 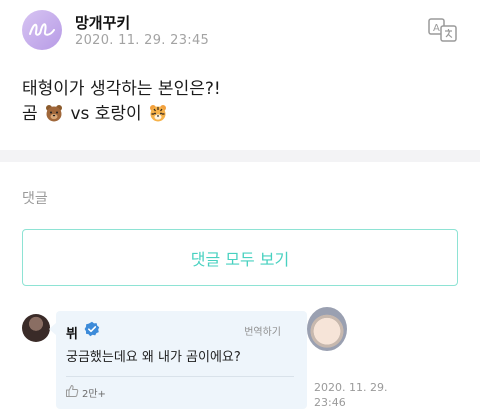 I want to click on view-all-comments-button: 댓글 모두 보기, so click(x=240, y=257).